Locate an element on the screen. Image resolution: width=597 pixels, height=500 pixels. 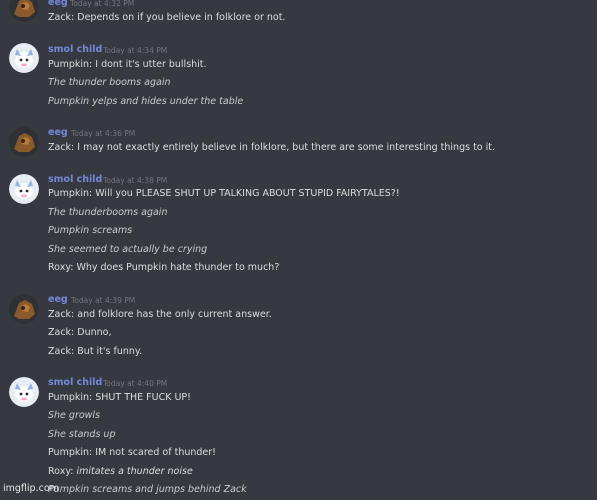
message-line: Zack: Dunno, is located at coordinates (80, 332).